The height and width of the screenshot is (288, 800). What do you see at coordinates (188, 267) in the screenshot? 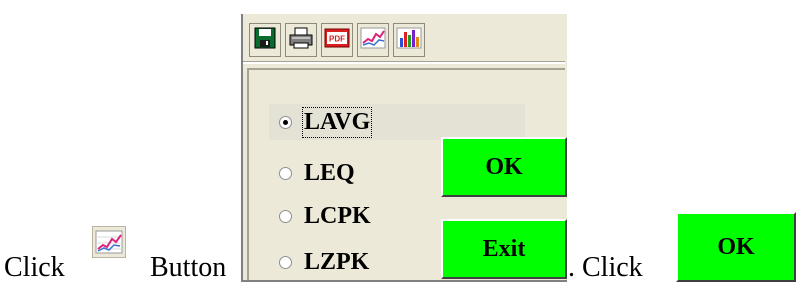
I see `instruction-button-text: Button` at bounding box center [188, 267].